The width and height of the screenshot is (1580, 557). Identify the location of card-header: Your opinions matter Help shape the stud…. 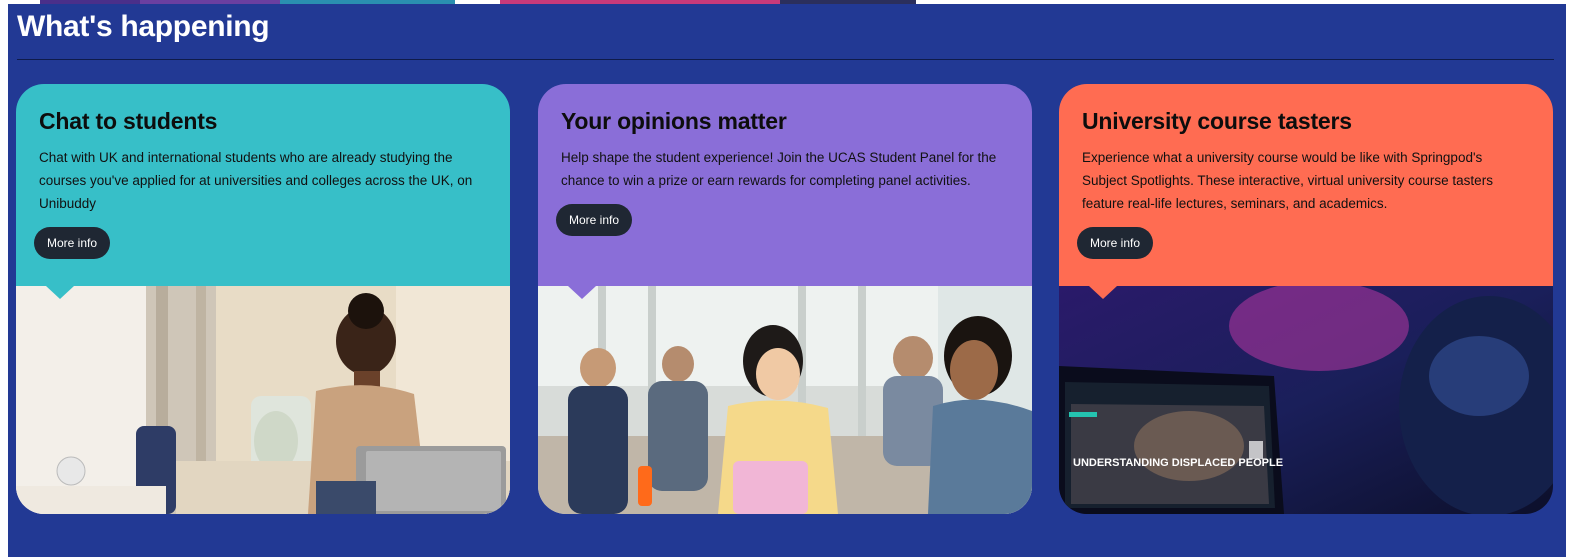
(785, 185).